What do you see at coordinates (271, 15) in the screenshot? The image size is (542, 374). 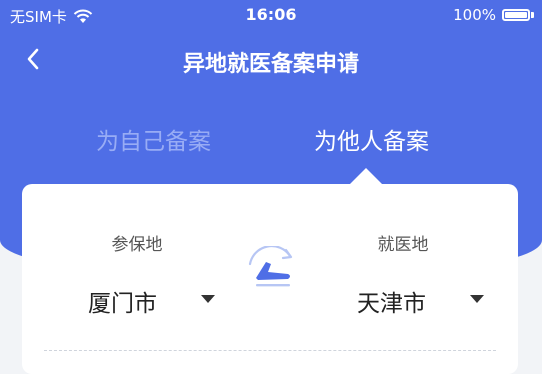 I see `status-bar: 无SIM卡 16:06 100%` at bounding box center [271, 15].